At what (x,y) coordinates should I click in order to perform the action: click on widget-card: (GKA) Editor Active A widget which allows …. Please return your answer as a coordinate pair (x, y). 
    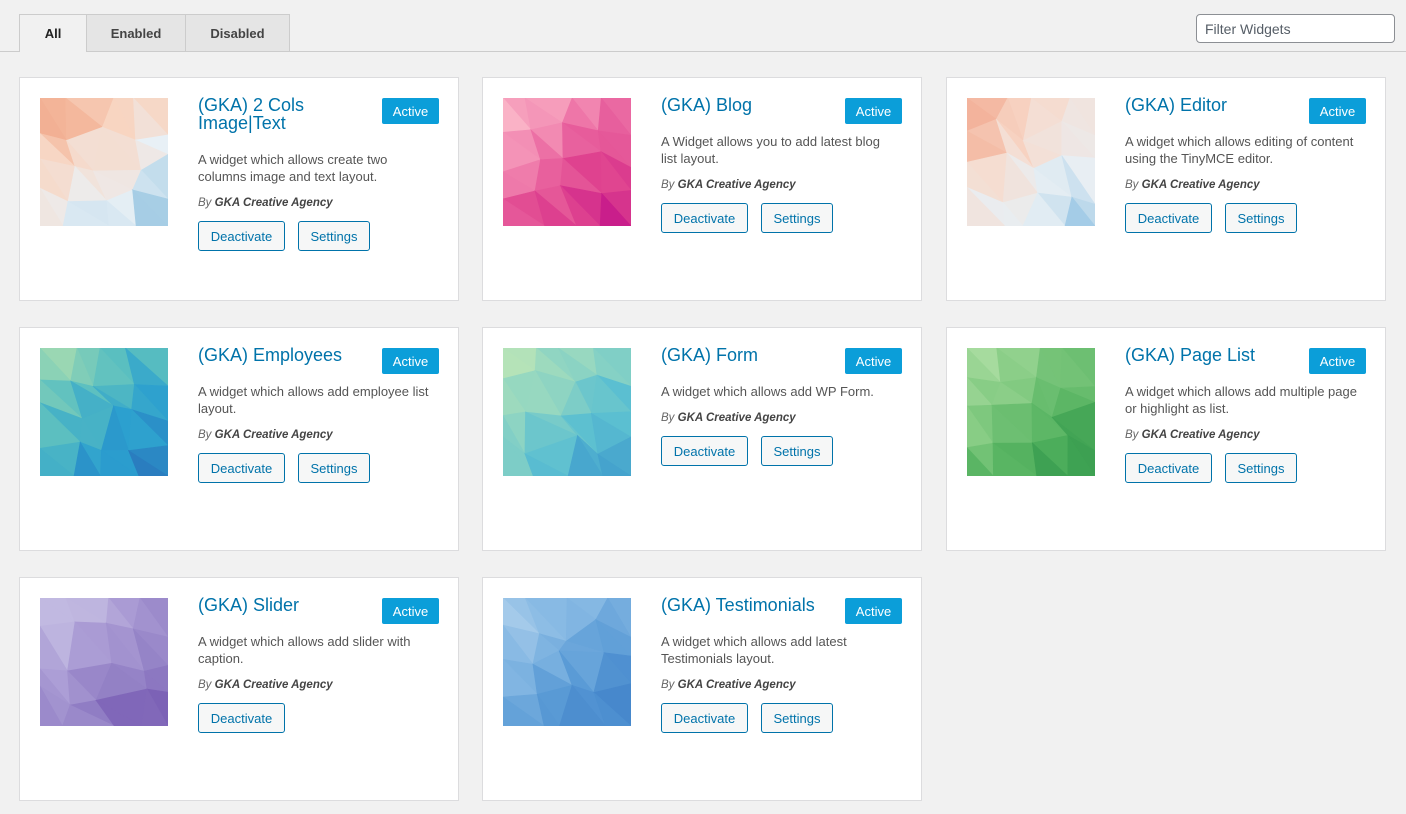
    Looking at the image, I should click on (1166, 189).